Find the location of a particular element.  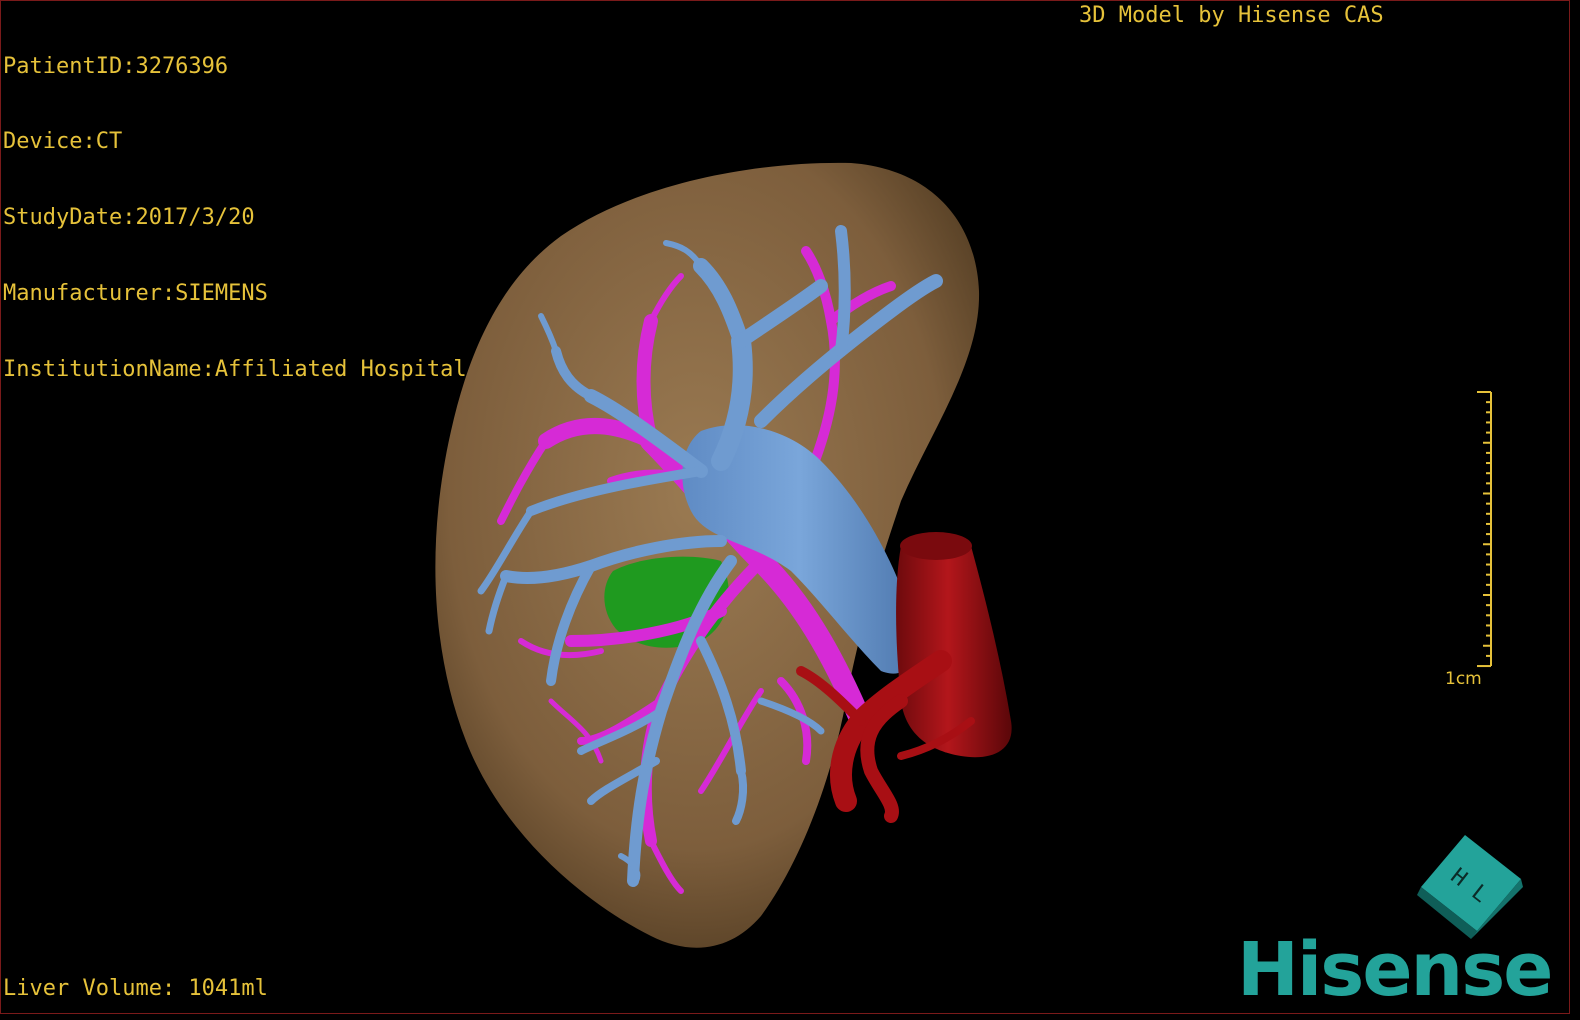

hisense-logo-text: Hisense is located at coordinates (1395, 970).